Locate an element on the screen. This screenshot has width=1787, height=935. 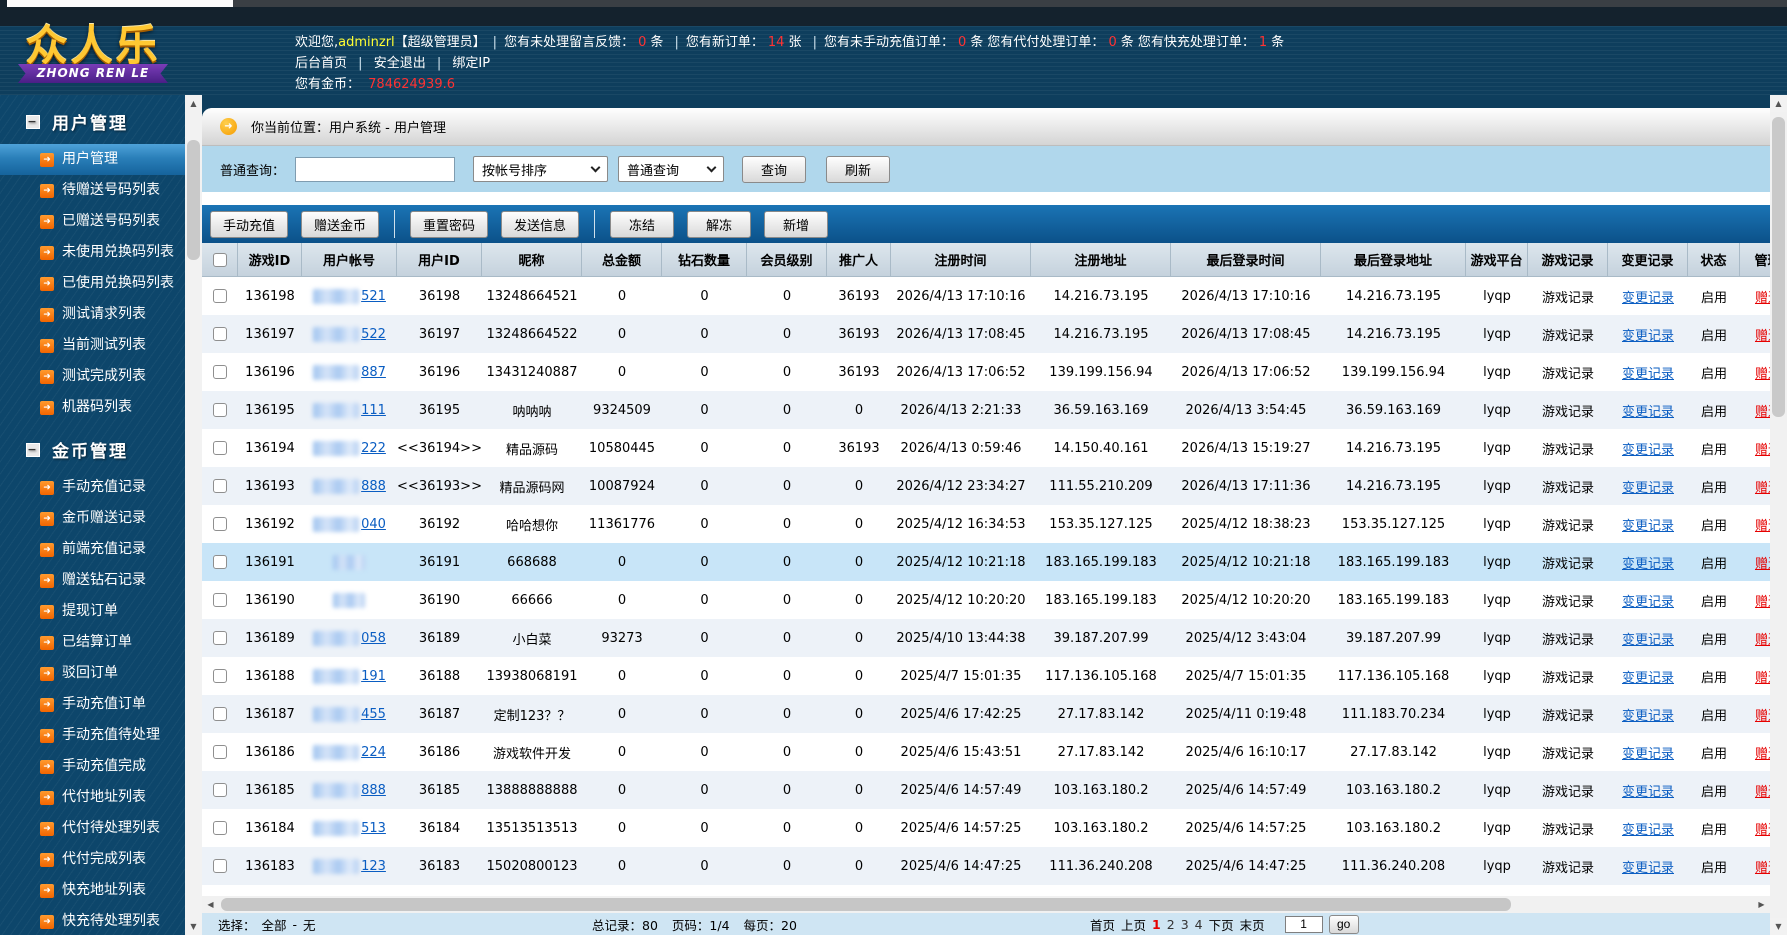
toolbar-button-新增: 新增 is located at coordinates (796, 224).